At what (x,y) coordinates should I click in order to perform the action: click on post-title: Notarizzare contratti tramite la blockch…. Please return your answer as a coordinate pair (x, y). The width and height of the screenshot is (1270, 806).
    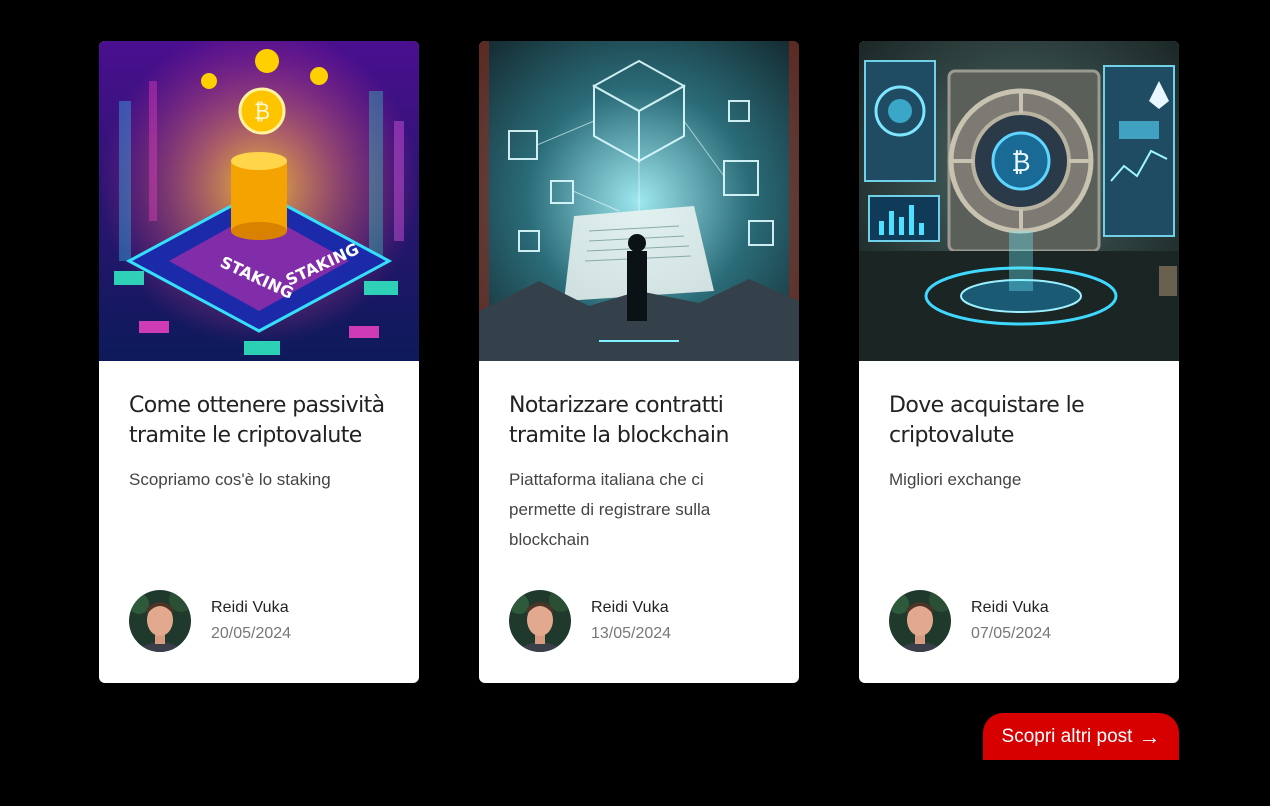
    Looking at the image, I should click on (639, 421).